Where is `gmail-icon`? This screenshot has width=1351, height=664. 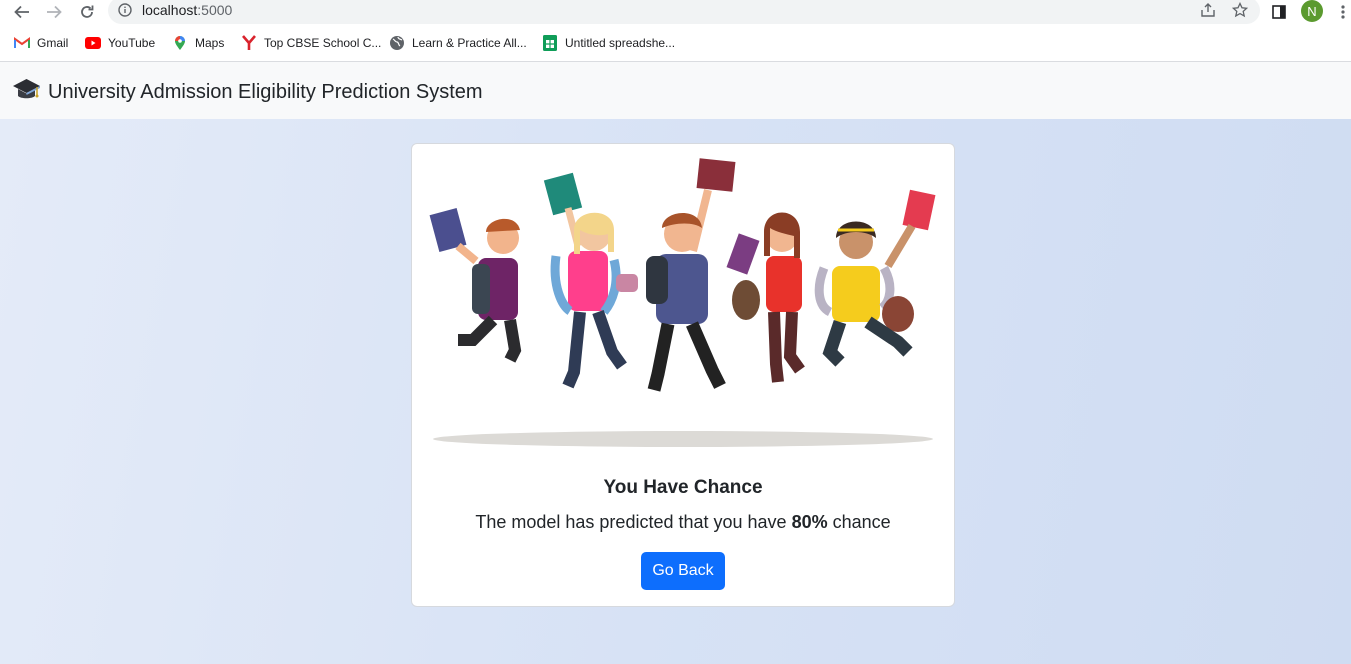
gmail-icon is located at coordinates (22, 43).